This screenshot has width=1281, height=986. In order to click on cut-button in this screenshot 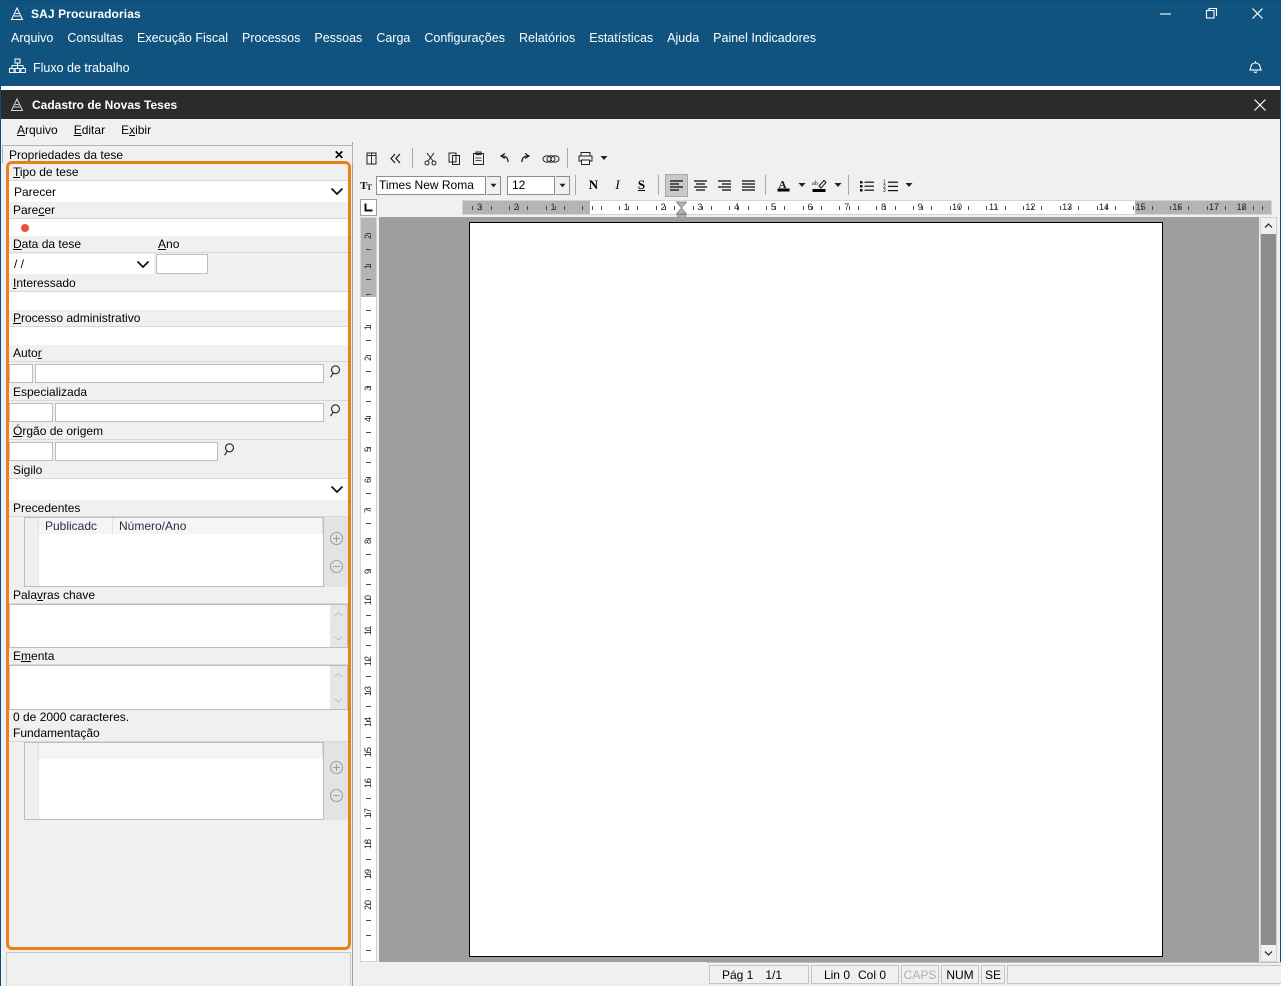, I will do `click(430, 158)`.